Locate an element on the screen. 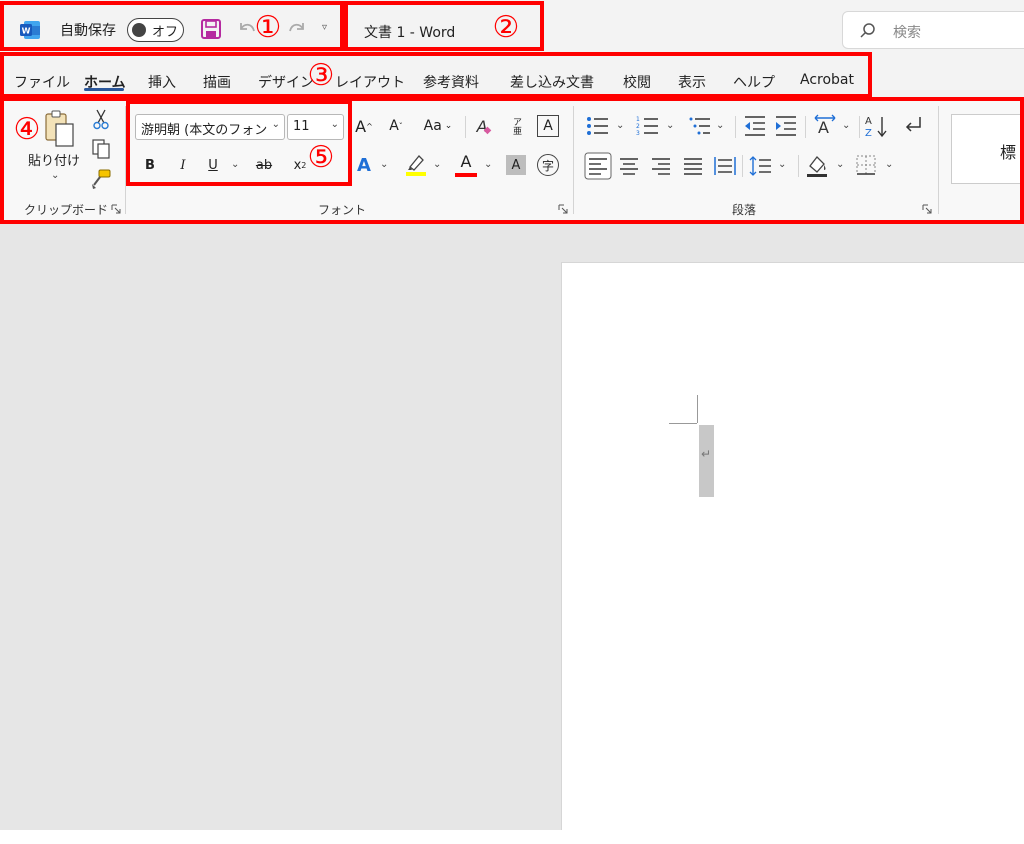 This screenshot has height=844, width=1024. annotation-number-4: ④ is located at coordinates (27, 129).